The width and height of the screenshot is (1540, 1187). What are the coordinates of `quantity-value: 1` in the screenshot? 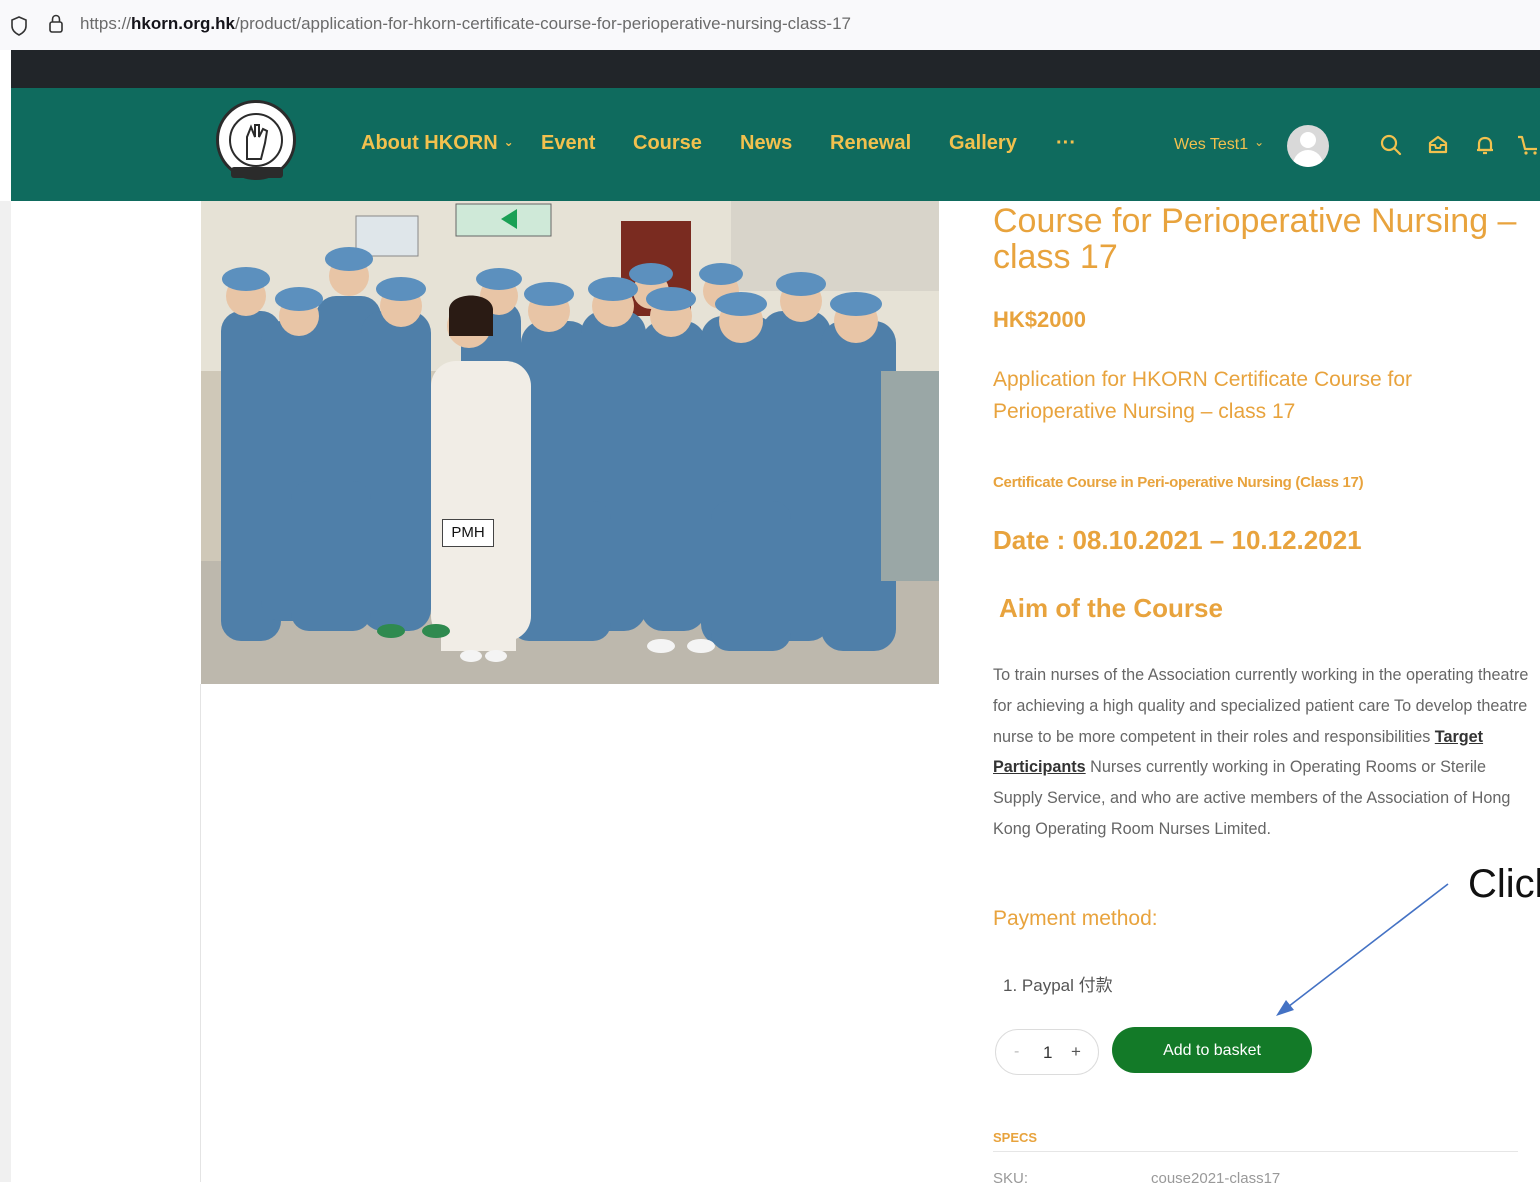 It's located at (1047, 1053).